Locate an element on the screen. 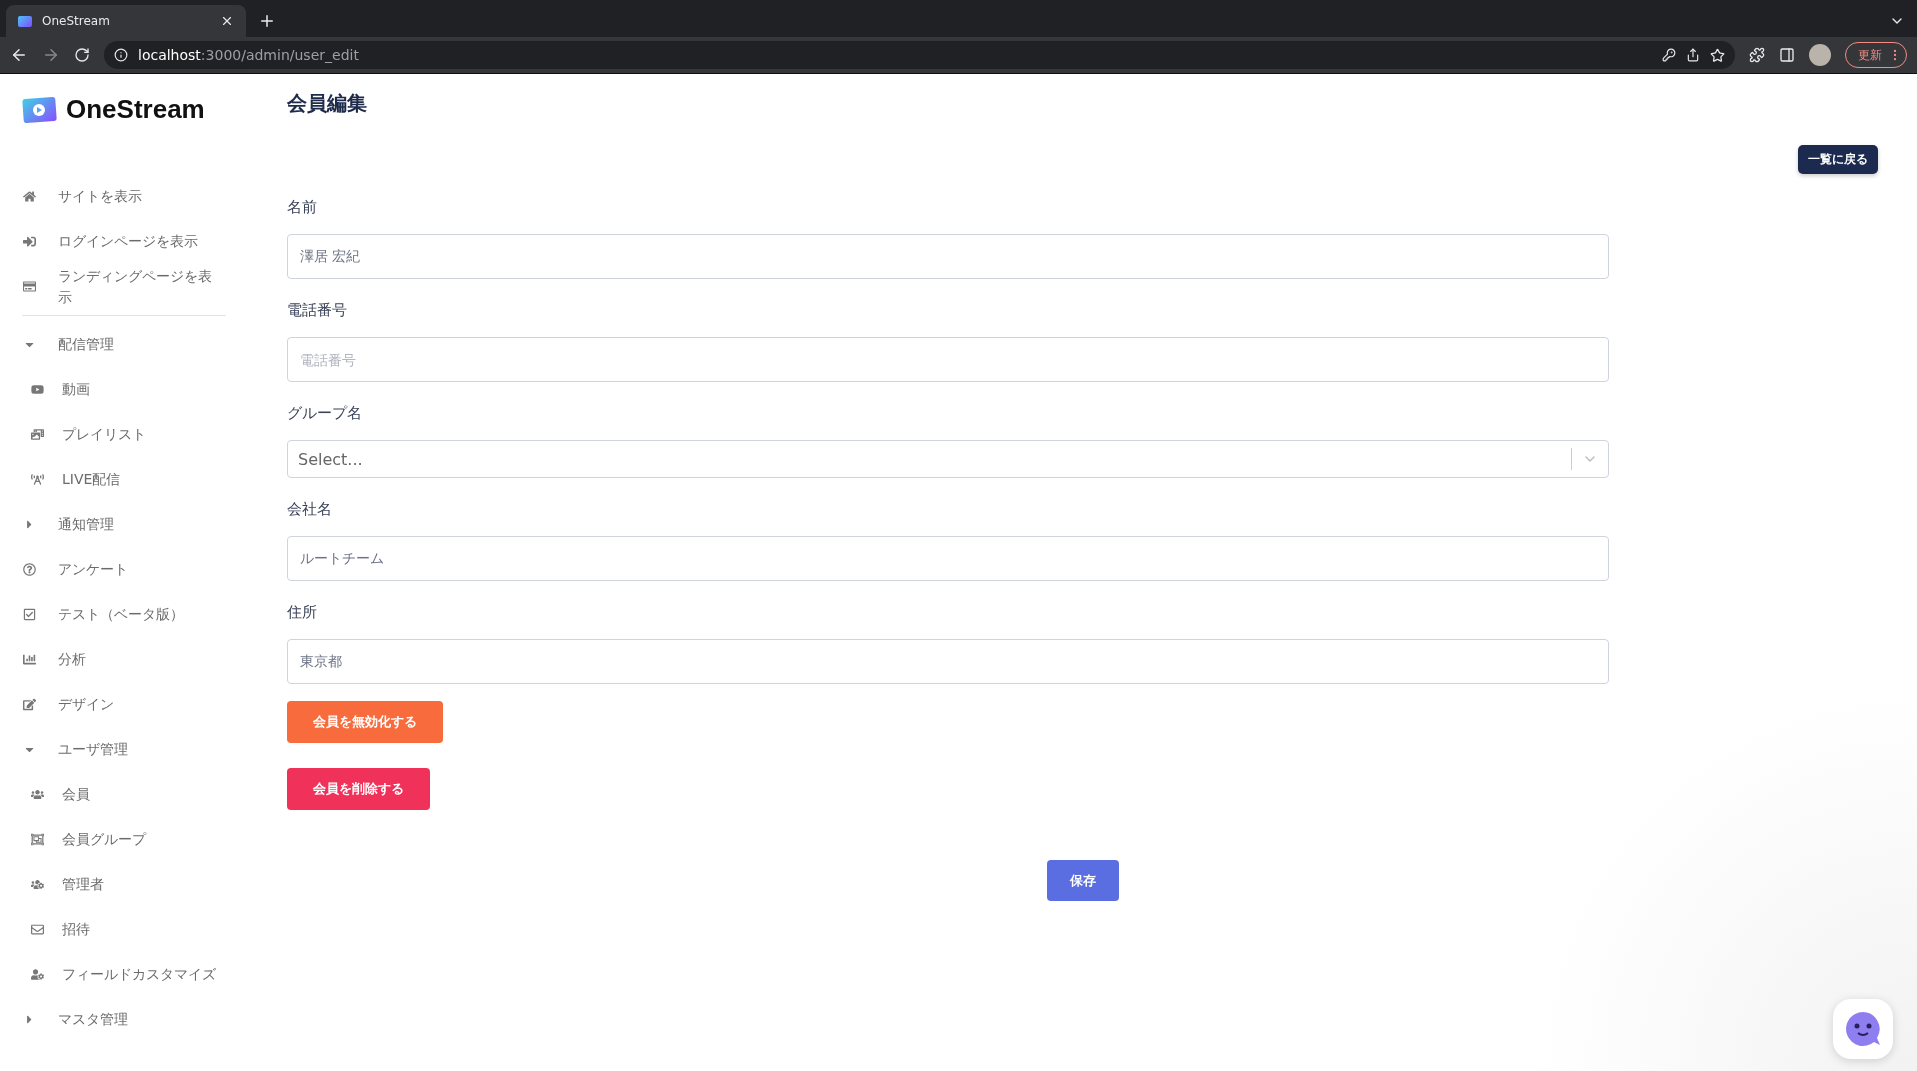 The height and width of the screenshot is (1071, 1917). share-icon is located at coordinates (1693, 55).